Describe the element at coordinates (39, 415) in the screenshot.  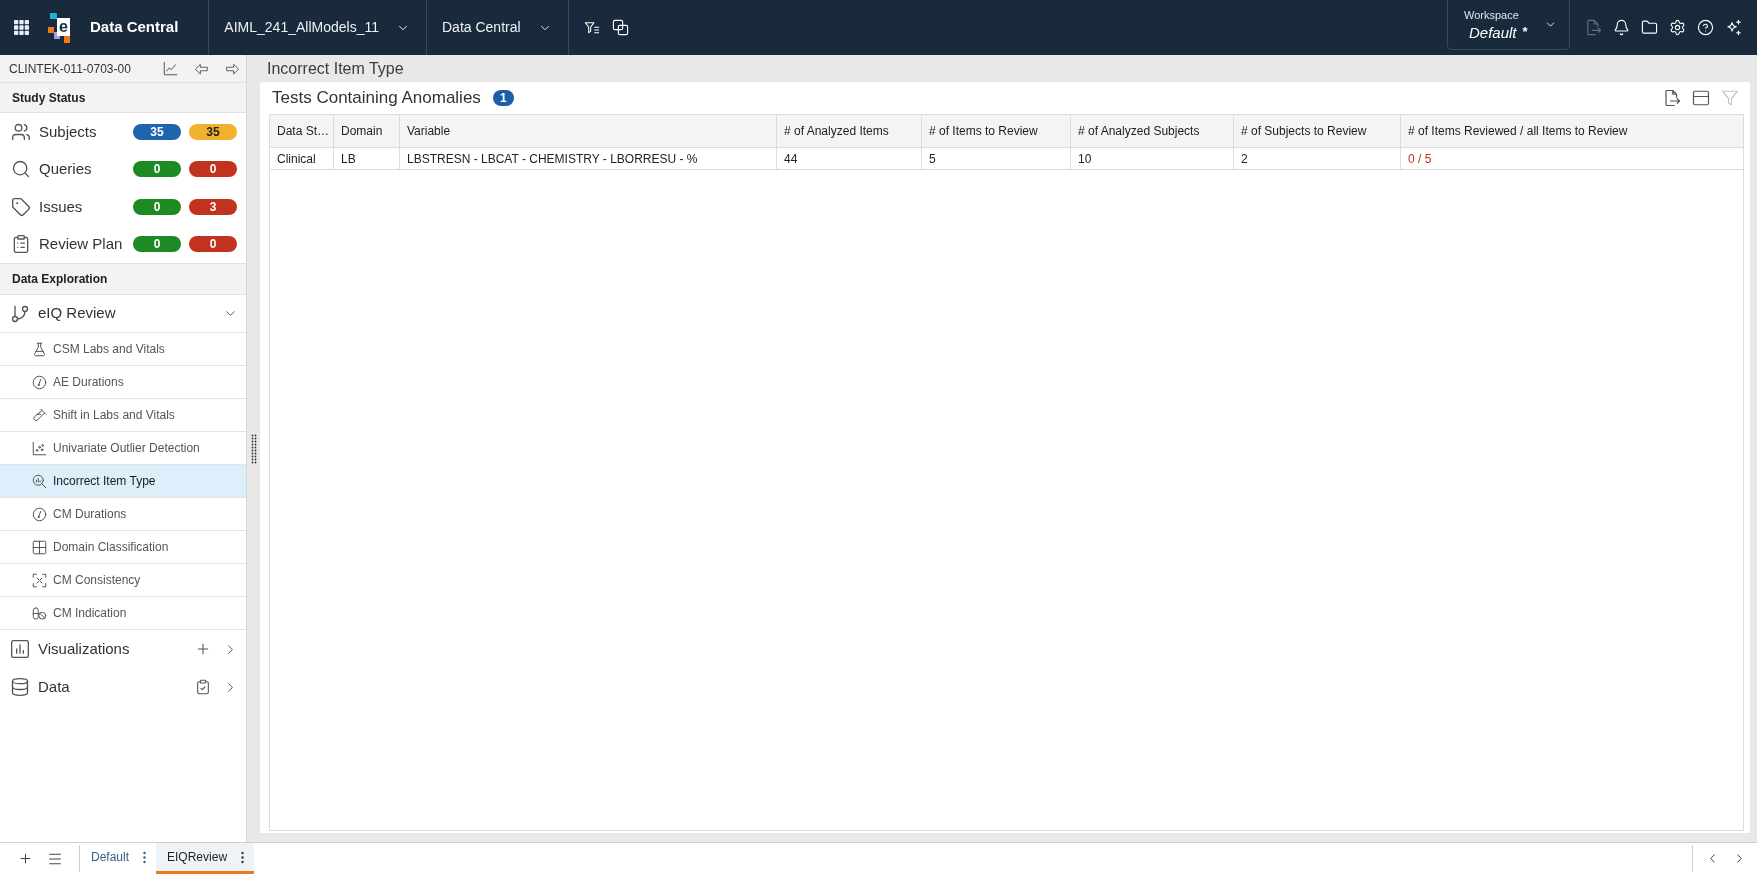
I see `test-tube-icon` at that location.